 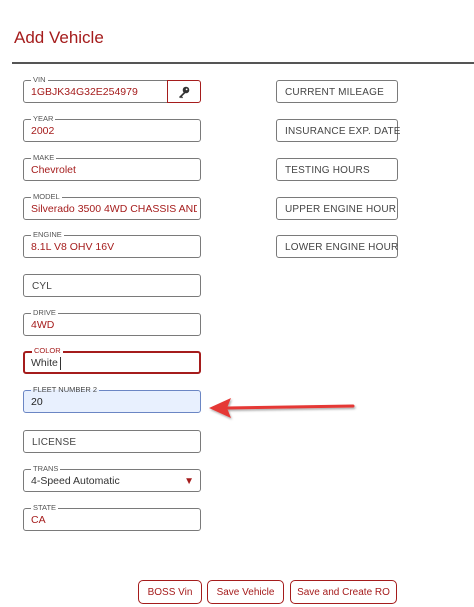 I want to click on model-field: MODEL Silverado 3500 4WD CHASSIS AND C., so click(x=112, y=206).